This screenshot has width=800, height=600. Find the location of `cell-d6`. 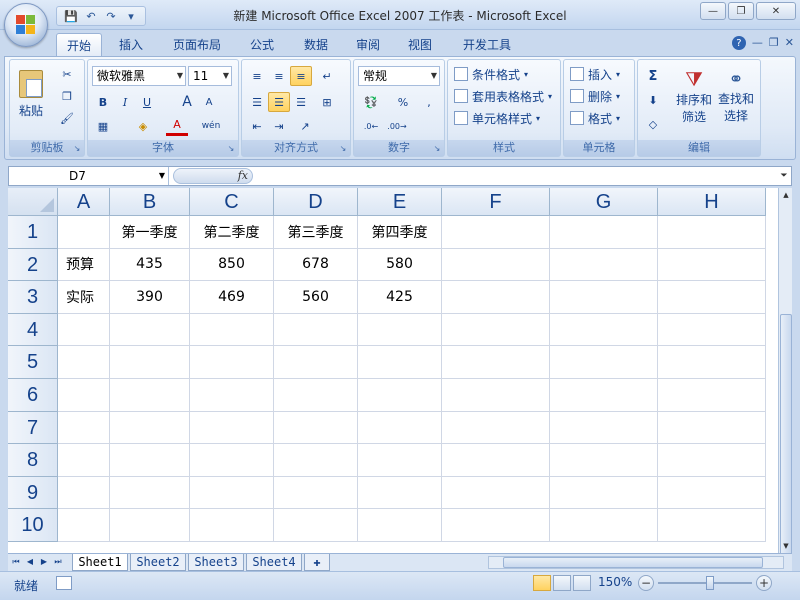

cell-d6 is located at coordinates (316, 395).